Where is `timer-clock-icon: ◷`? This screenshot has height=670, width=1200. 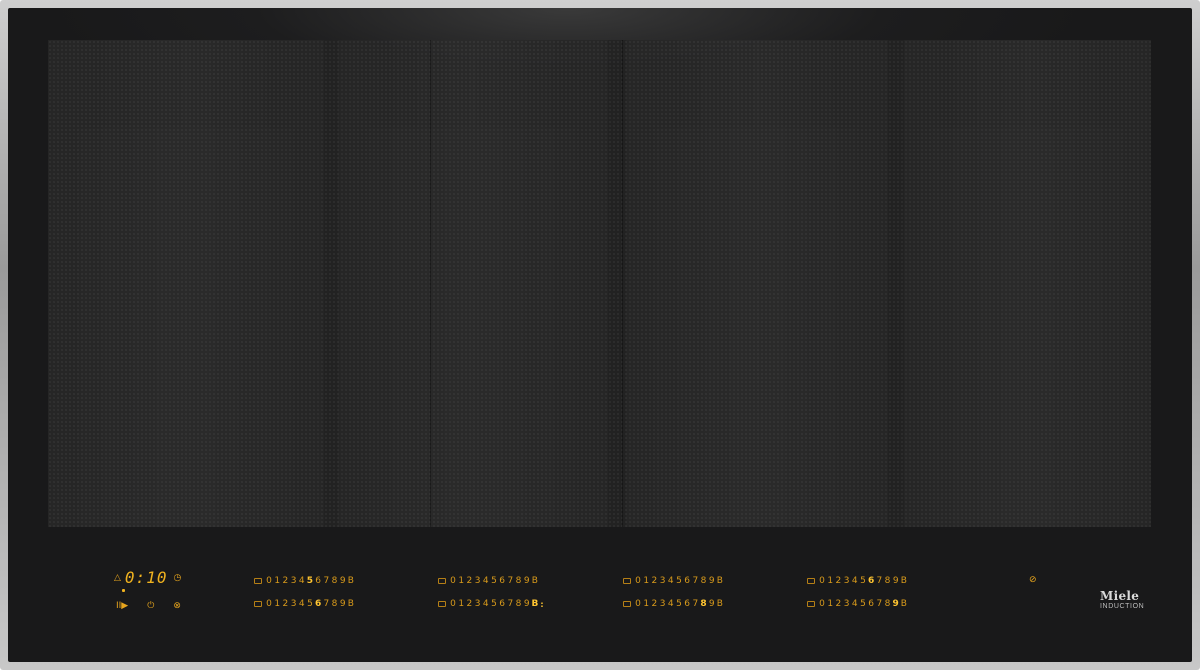
timer-clock-icon: ◷ is located at coordinates (177, 578).